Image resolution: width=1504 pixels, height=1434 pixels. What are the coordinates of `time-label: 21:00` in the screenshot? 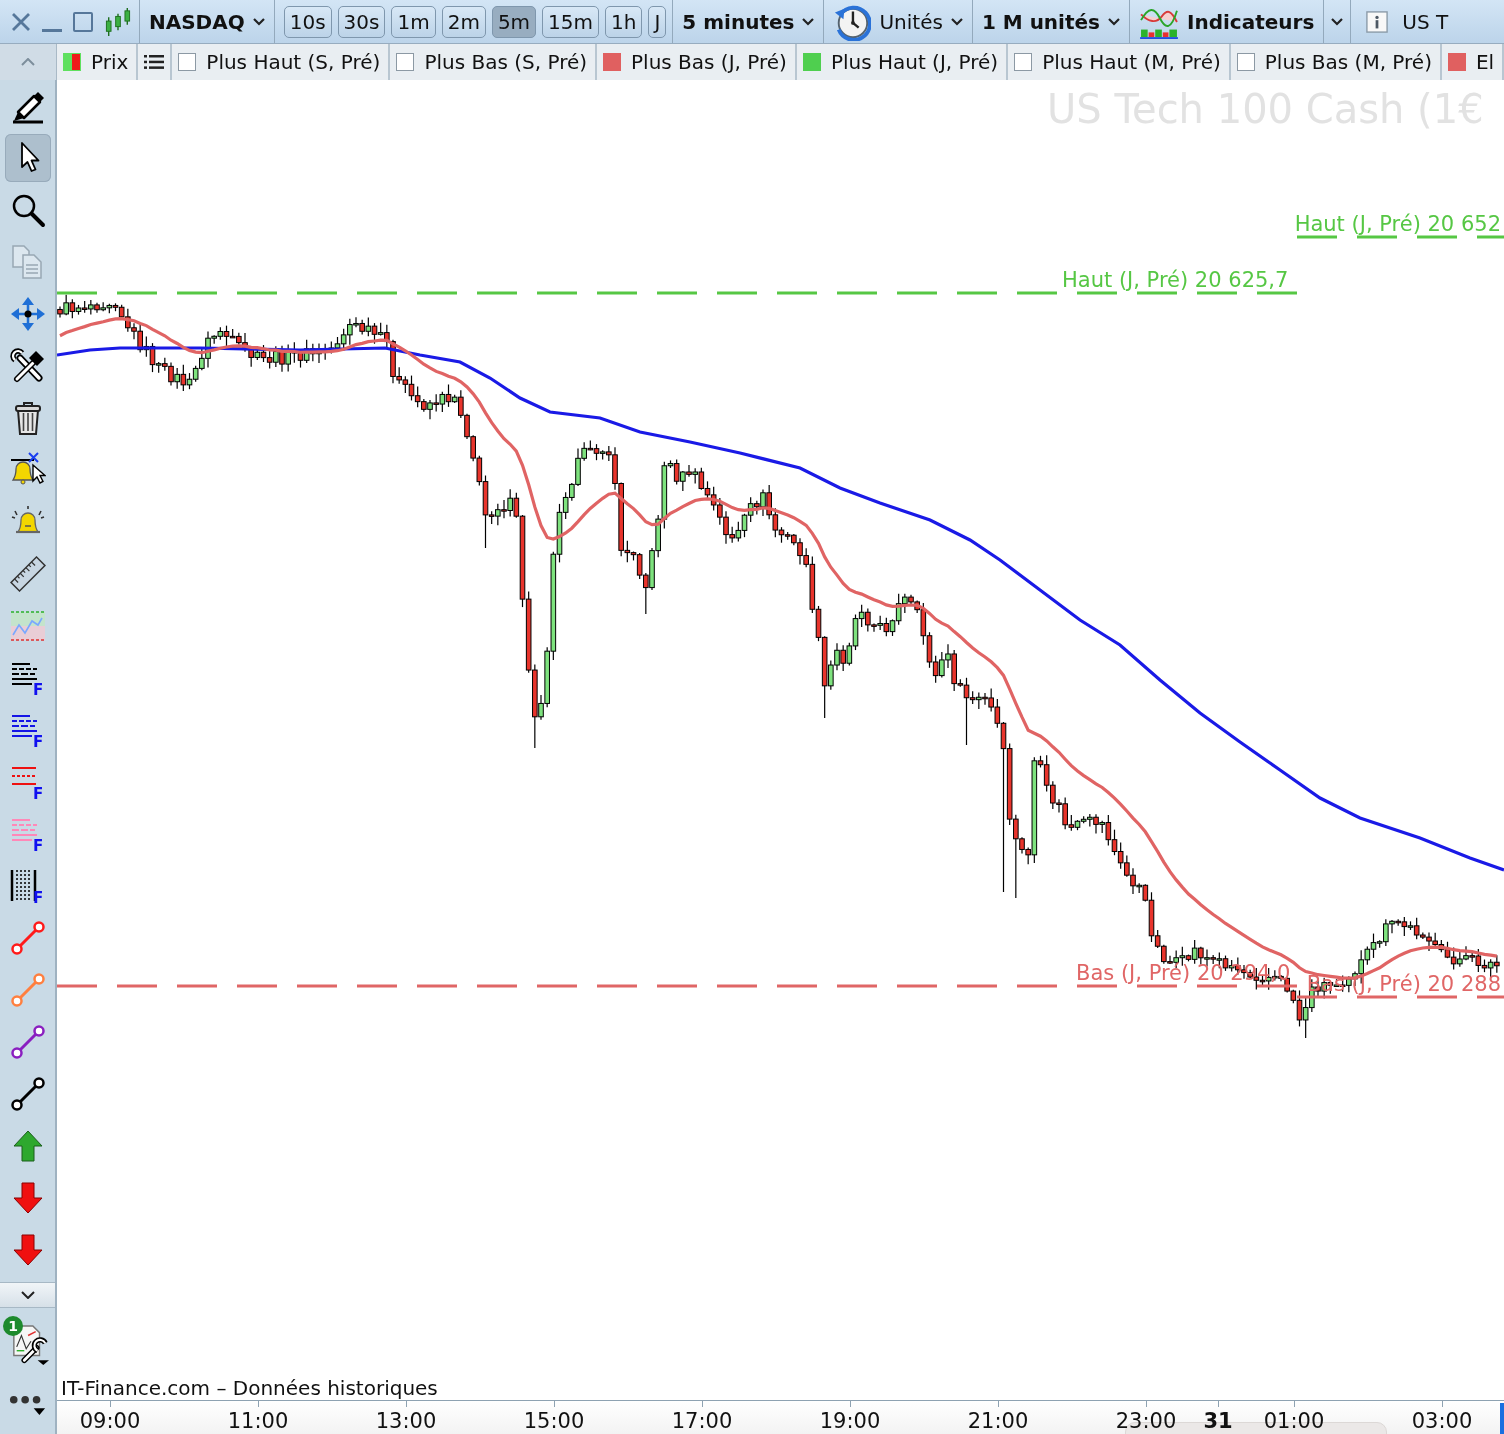 It's located at (998, 1421).